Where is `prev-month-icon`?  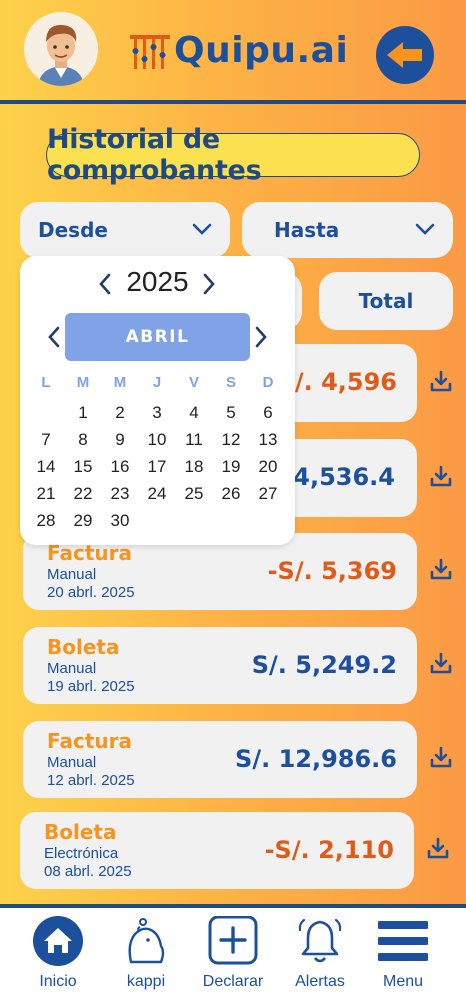 prev-month-icon is located at coordinates (54, 337).